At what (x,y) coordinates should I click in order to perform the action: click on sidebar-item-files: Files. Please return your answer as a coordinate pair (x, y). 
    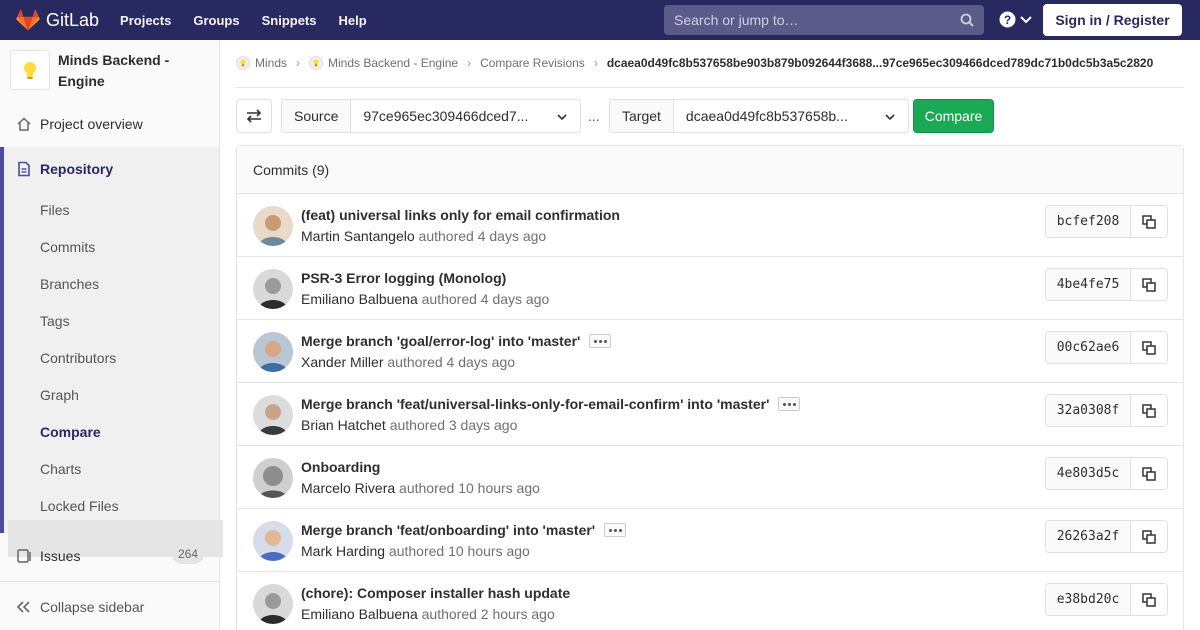
    Looking at the image, I should click on (55, 210).